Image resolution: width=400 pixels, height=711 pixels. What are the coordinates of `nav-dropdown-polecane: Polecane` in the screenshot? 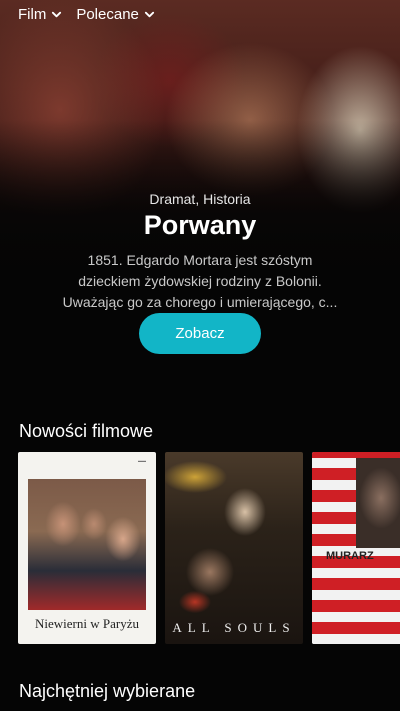 It's located at (115, 14).